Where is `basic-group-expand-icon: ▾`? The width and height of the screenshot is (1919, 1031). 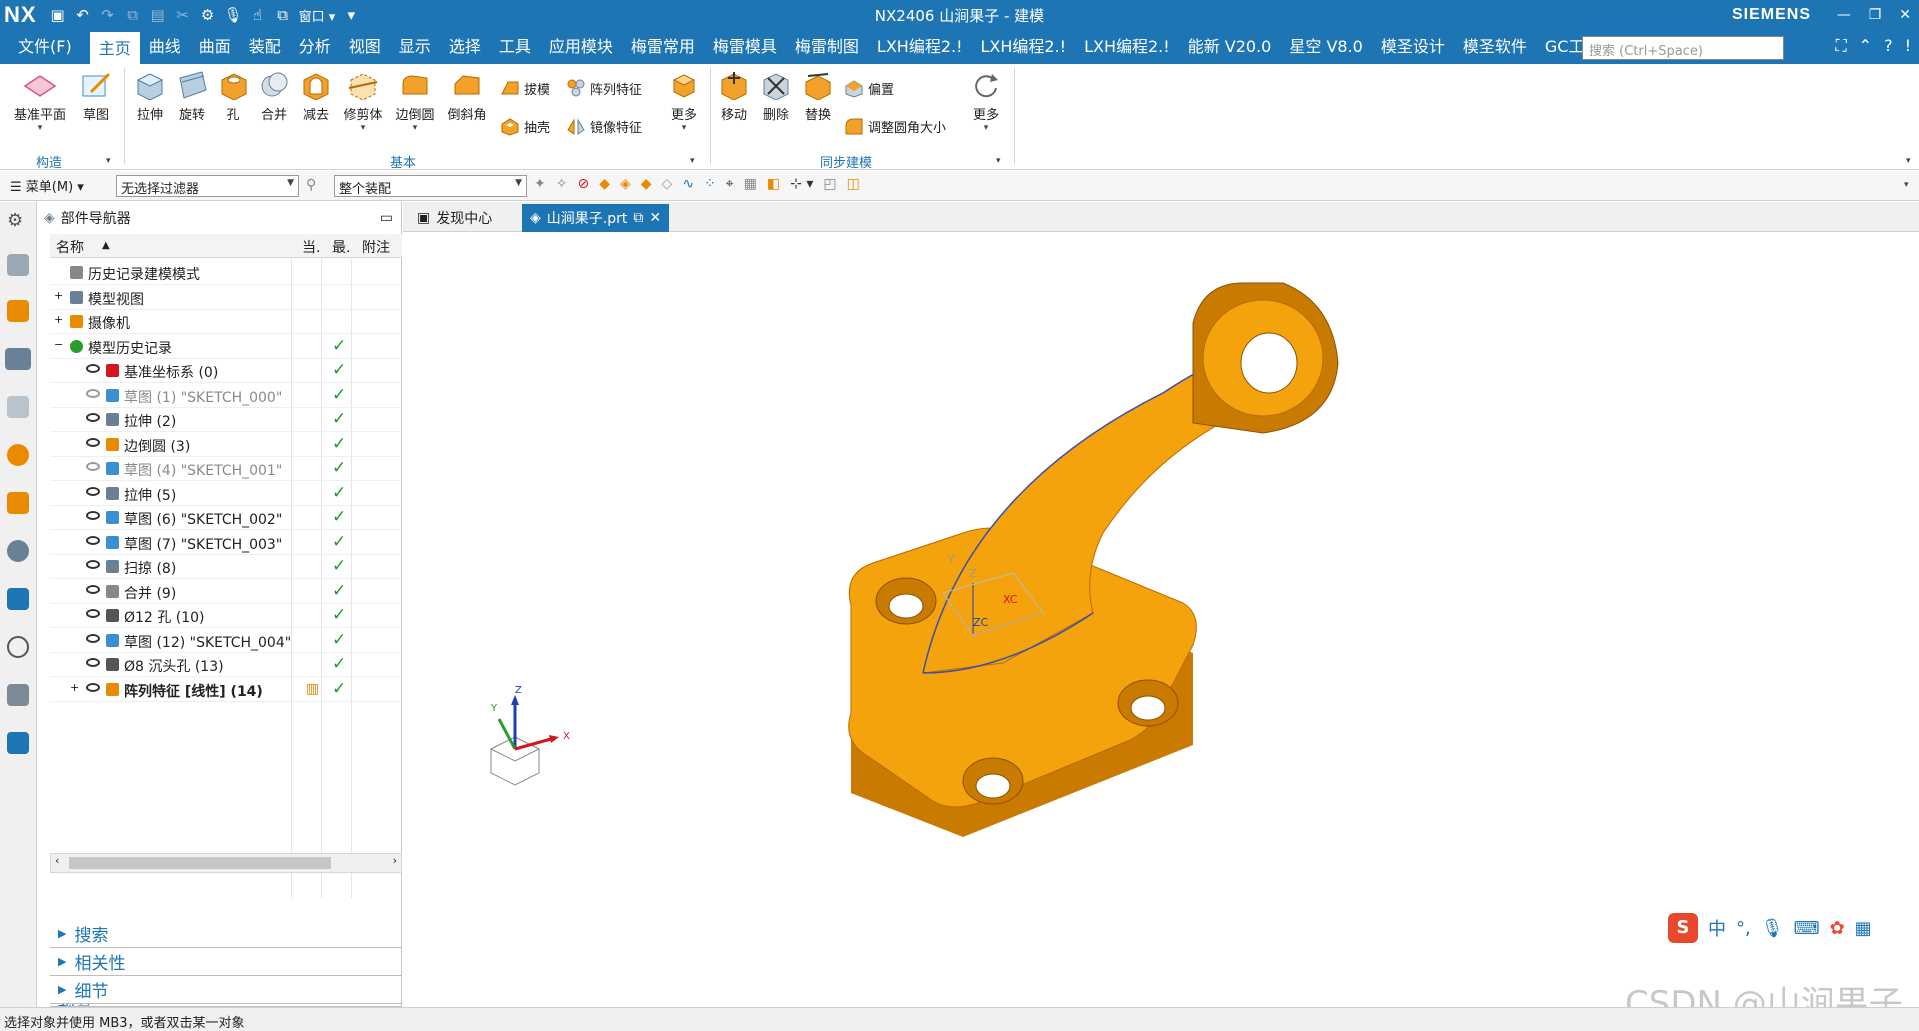 basic-group-expand-icon: ▾ is located at coordinates (692, 161).